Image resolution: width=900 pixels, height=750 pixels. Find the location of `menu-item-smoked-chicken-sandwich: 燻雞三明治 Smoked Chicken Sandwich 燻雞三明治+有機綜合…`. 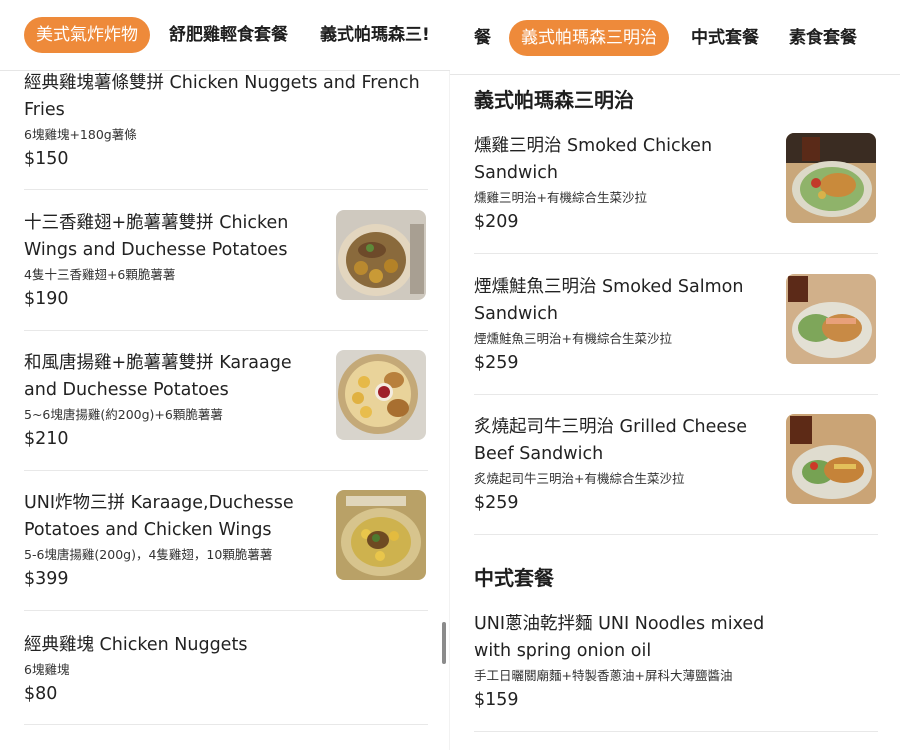

menu-item-smoked-chicken-sandwich: 燻雞三明治 Smoked Chicken Sandwich 燻雞三明治+有機綜合… is located at coordinates (676, 193).